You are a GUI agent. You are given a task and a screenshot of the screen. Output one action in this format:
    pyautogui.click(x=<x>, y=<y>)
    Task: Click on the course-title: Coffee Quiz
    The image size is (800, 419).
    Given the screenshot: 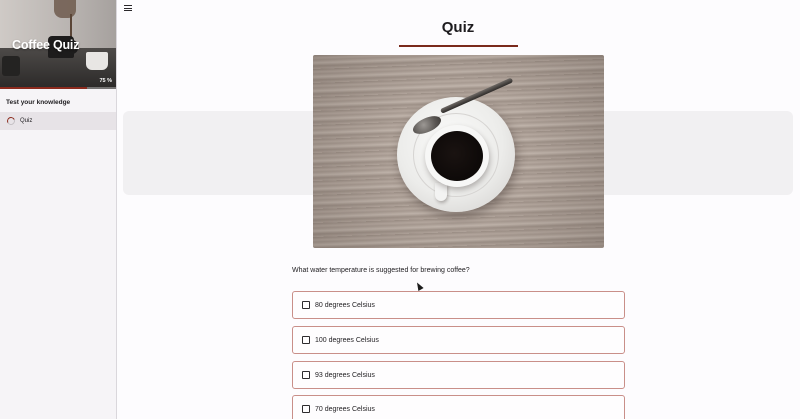 What is the action you would take?
    pyautogui.click(x=46, y=45)
    